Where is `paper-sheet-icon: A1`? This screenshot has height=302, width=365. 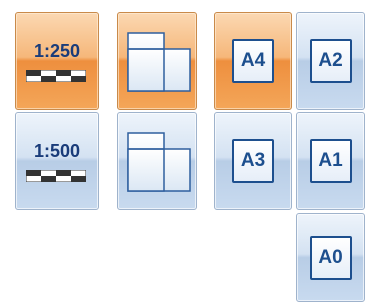 paper-sheet-icon: A1 is located at coordinates (330, 161).